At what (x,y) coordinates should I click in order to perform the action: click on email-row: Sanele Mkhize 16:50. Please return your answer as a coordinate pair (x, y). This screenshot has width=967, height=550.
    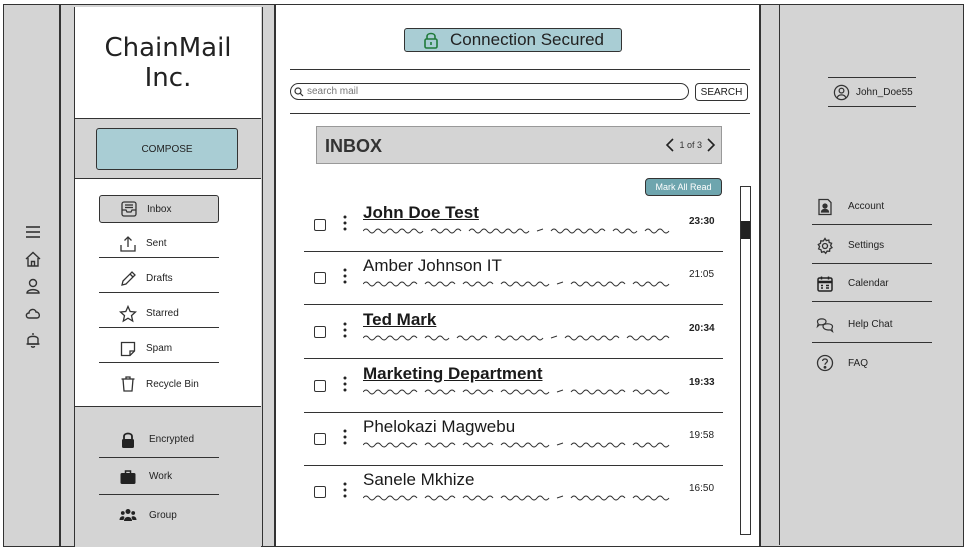
    Looking at the image, I should click on (513, 492).